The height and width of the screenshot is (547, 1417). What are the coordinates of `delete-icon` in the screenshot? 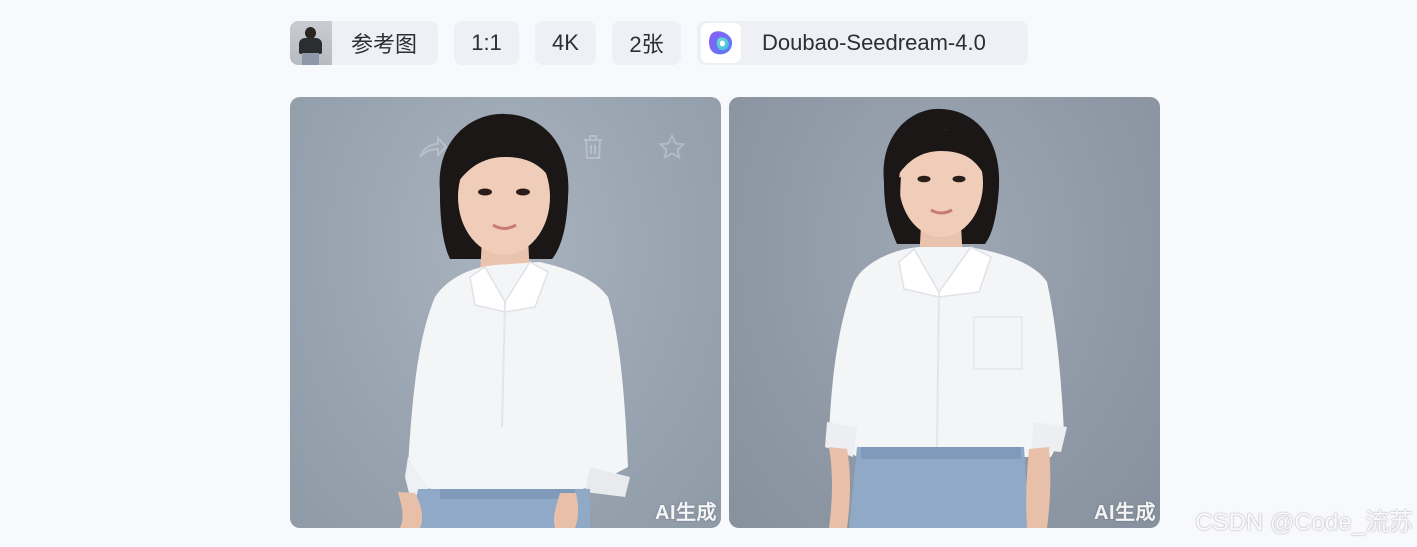 It's located at (593, 147).